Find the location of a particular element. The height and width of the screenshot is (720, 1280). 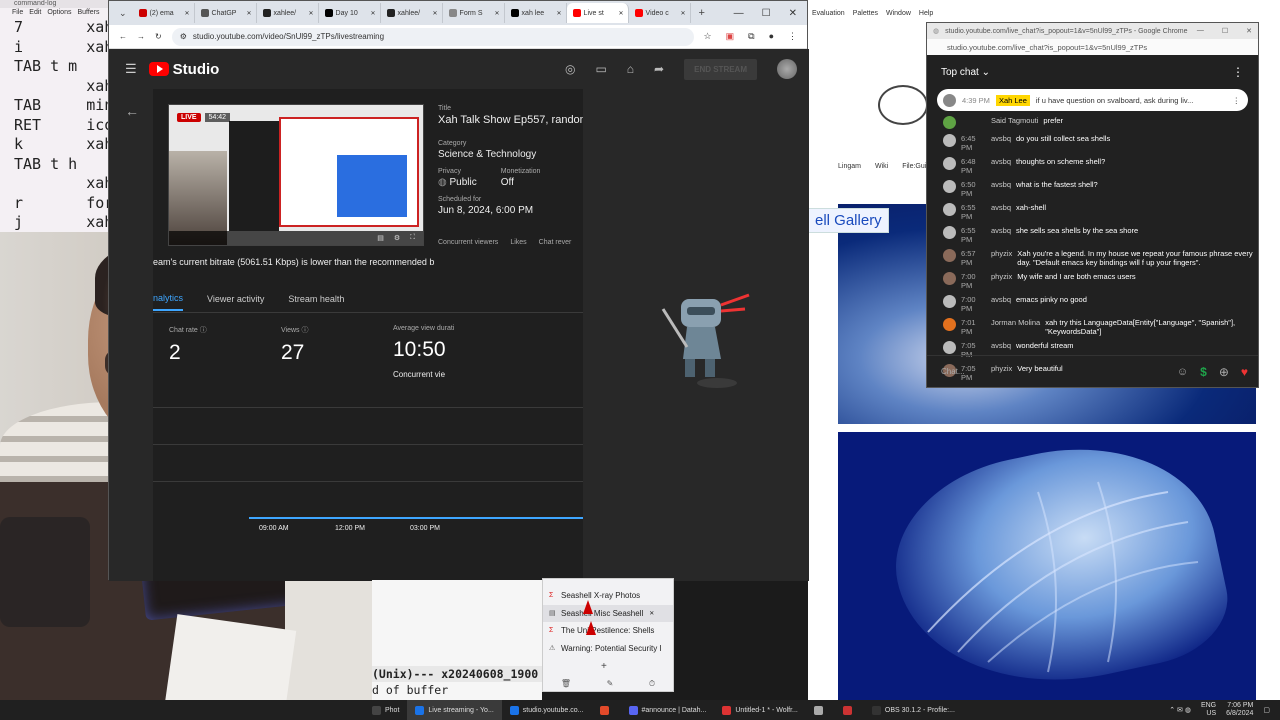

chat-maximize-icon: ☐ is located at coordinates (1225, 31).